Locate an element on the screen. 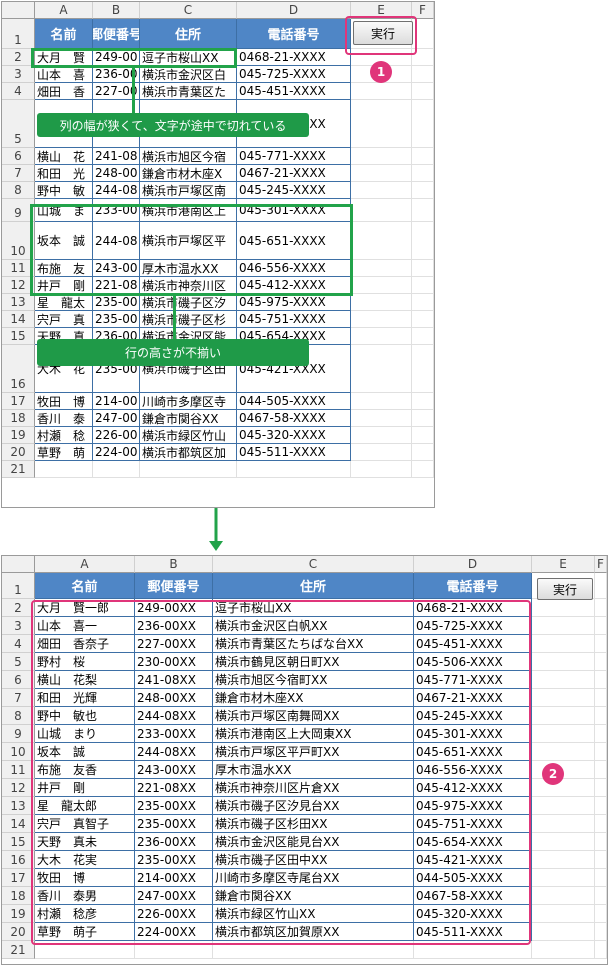  row-header: 15 is located at coordinates (18, 336).